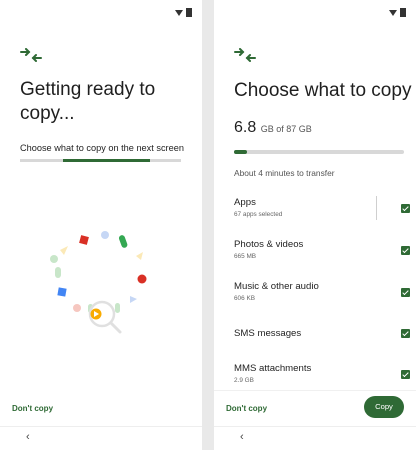  I want to click on storage-summary: 6.8 GB of 87 GB, so click(273, 128).